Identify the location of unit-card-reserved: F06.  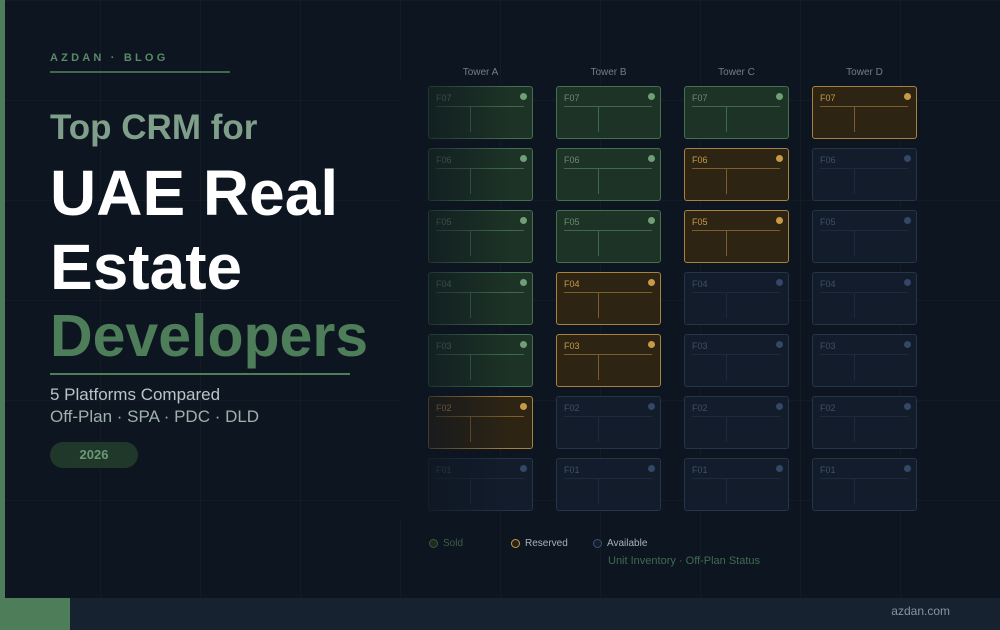
(736, 174).